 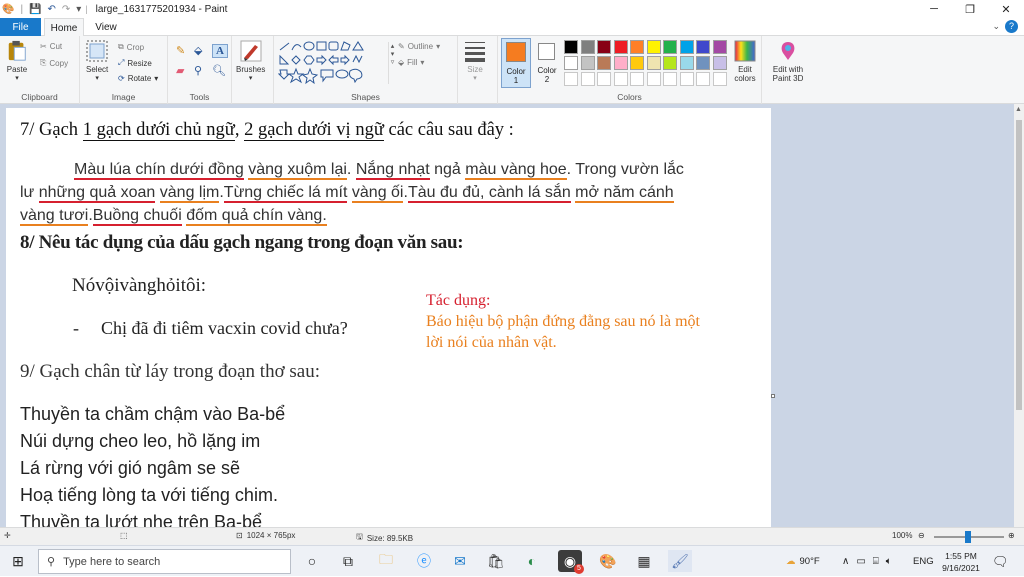 I want to click on outline-button: ✎ Outline ▾, so click(x=419, y=46).